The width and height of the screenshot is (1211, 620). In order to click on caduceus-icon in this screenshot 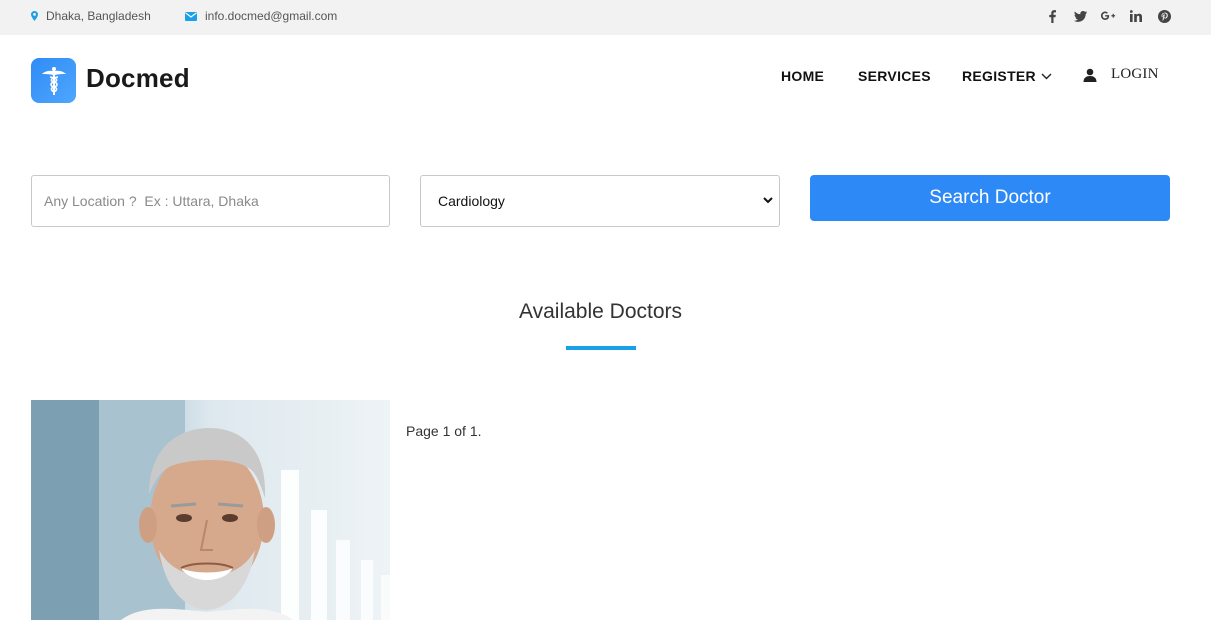, I will do `click(53, 80)`.